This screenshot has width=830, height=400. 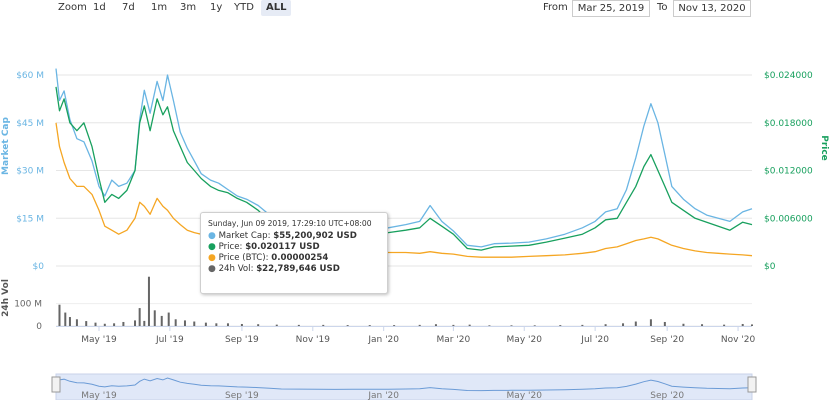 I want to click on tooltip-value: 0.00000254, so click(x=300, y=258).